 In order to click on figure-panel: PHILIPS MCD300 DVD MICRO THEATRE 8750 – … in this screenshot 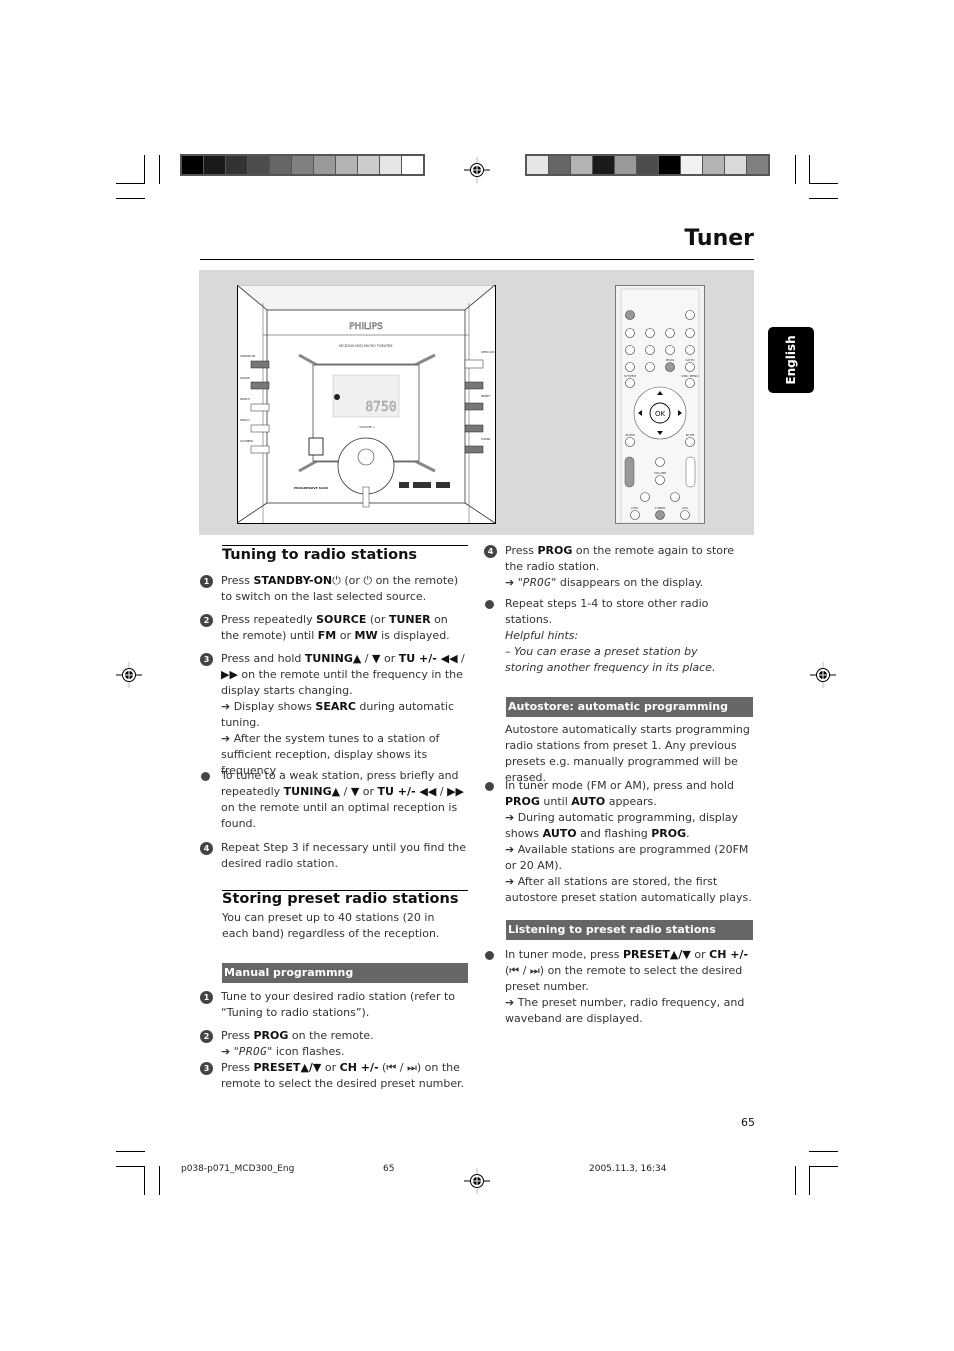, I will do `click(476, 402)`.